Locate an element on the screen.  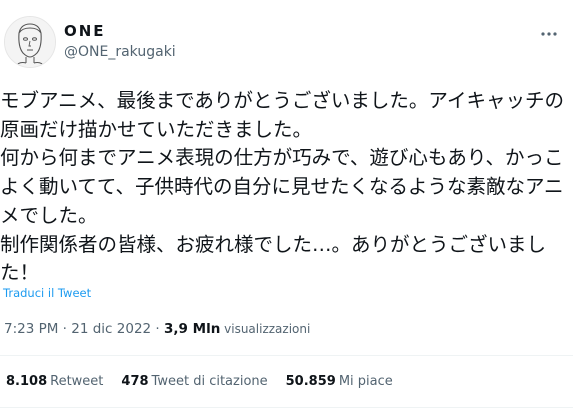
quotes-count: 478 is located at coordinates (135, 381).